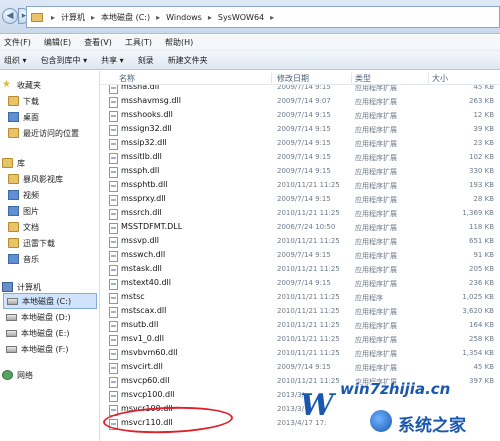  I want to click on breadcrumb-syswow64: SysWOW64, so click(241, 17).